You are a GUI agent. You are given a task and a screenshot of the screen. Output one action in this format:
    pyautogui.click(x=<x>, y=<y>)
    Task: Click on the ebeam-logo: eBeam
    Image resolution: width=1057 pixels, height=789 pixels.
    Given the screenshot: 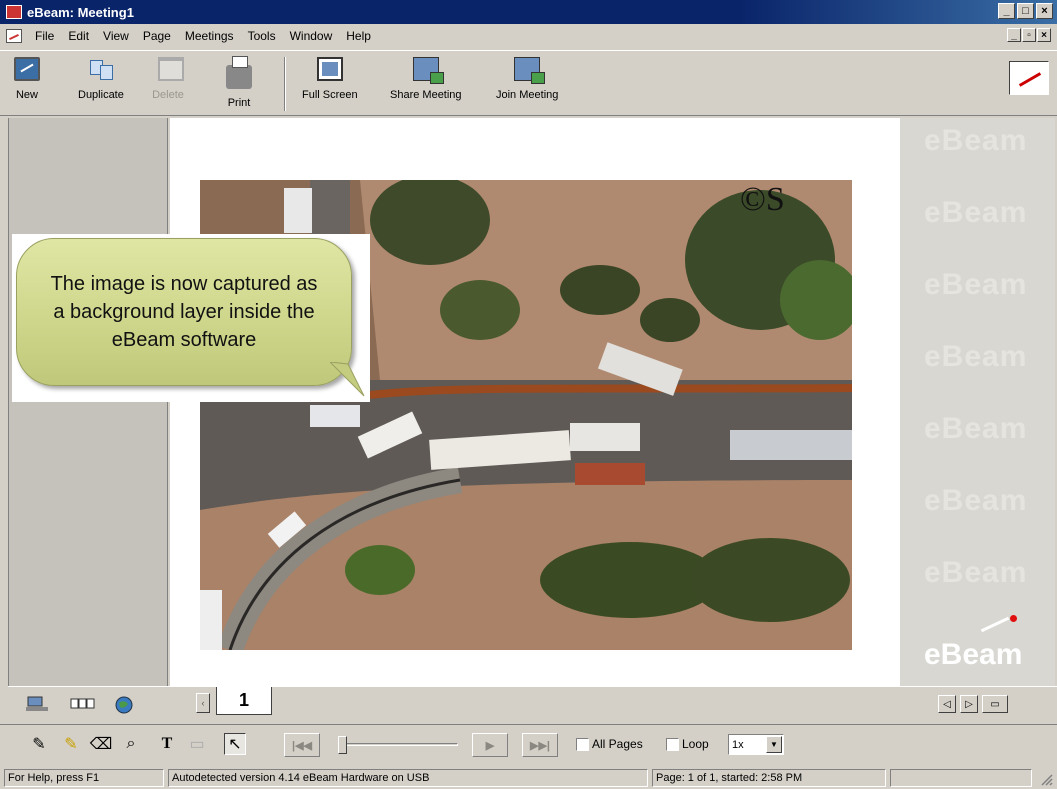 What is the action you would take?
    pyautogui.click(x=973, y=654)
    